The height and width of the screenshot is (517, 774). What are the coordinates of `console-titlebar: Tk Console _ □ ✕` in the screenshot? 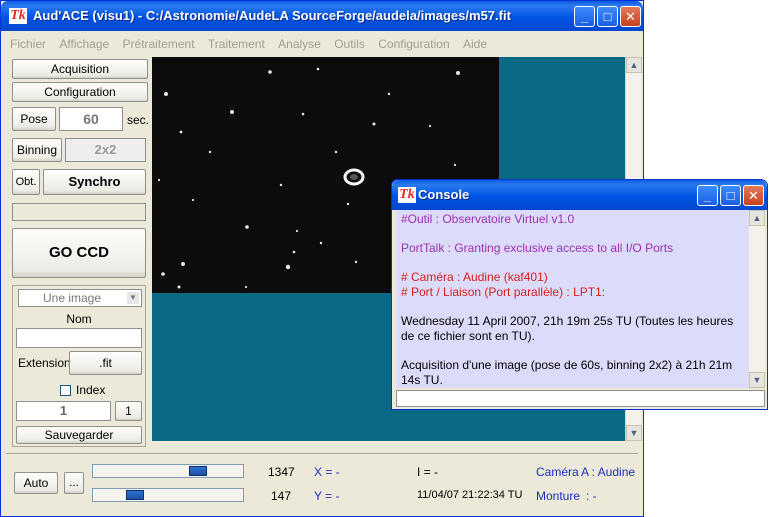 It's located at (579, 195).